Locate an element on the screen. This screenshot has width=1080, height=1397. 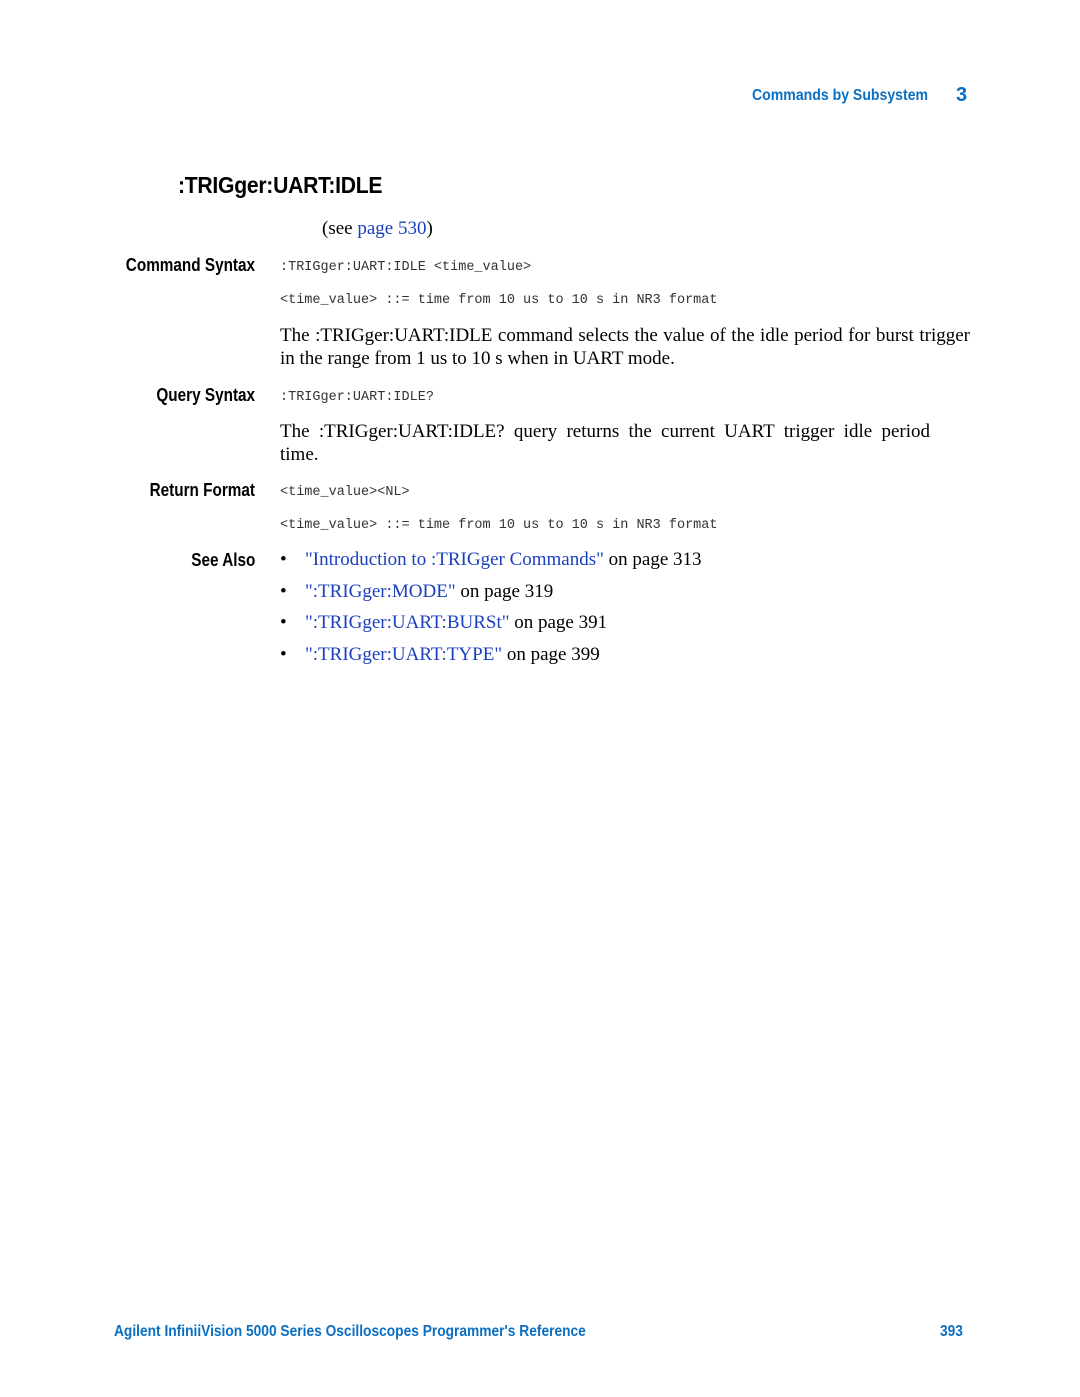
page-header: Commands by Subsystem 3 is located at coordinates (540, 96).